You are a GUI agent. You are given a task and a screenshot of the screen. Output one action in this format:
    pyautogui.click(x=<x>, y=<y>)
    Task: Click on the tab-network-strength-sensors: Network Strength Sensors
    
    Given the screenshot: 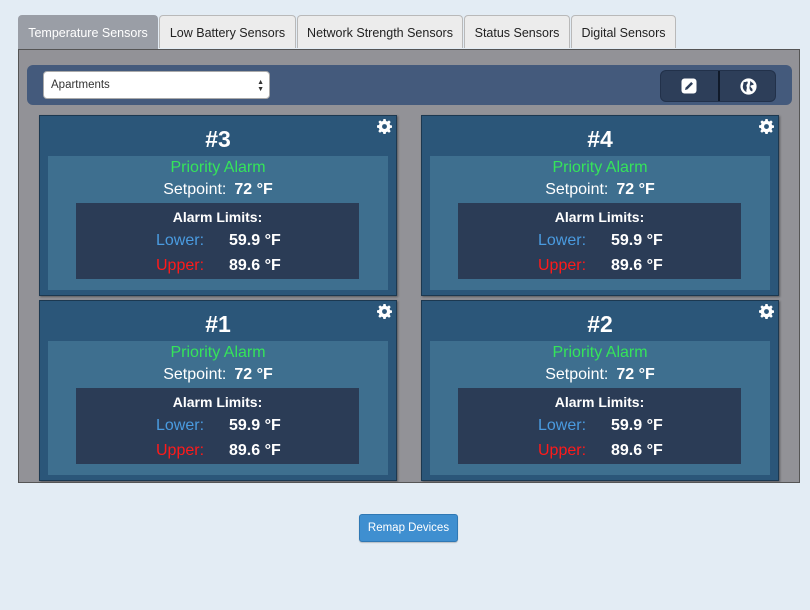 What is the action you would take?
    pyautogui.click(x=380, y=31)
    